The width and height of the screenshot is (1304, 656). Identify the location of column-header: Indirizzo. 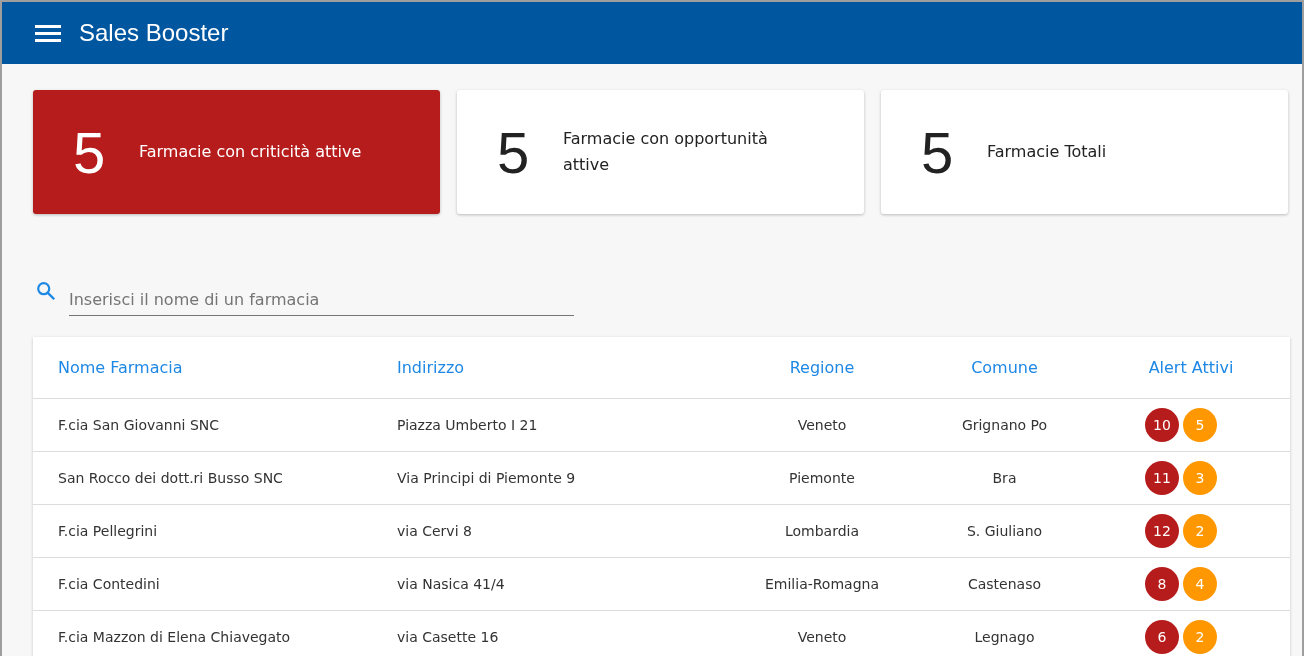
(562, 367).